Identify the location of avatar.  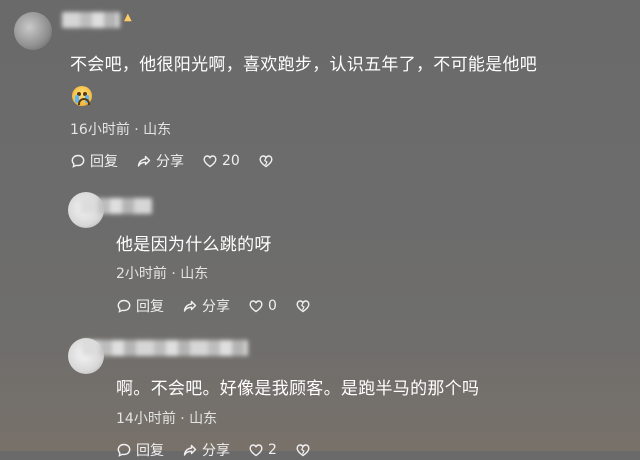
(33, 31).